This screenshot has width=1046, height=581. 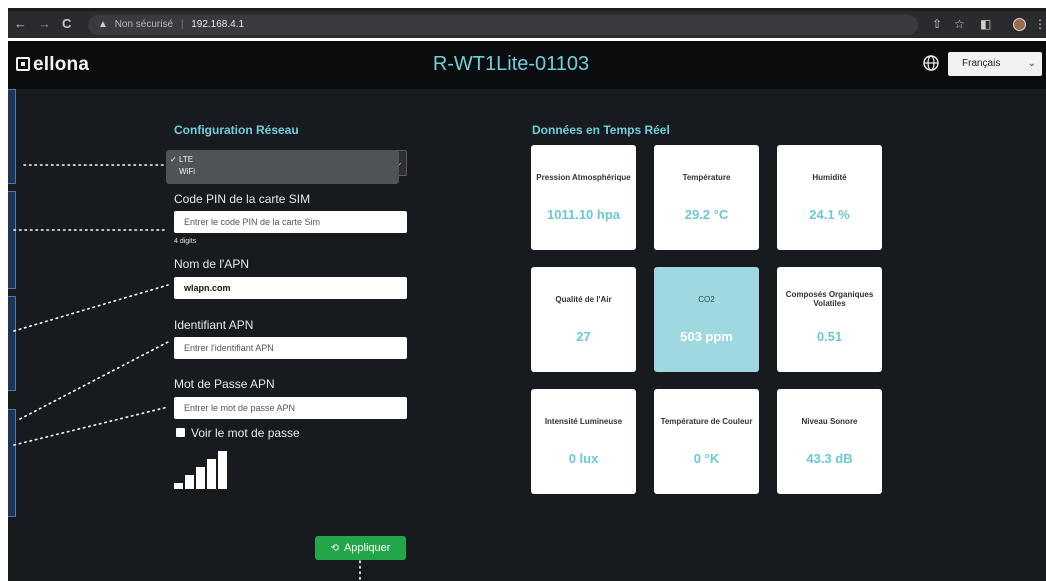 I want to click on sensor-card-sound: Niveau Sonore 43.3 dB, so click(x=829, y=441).